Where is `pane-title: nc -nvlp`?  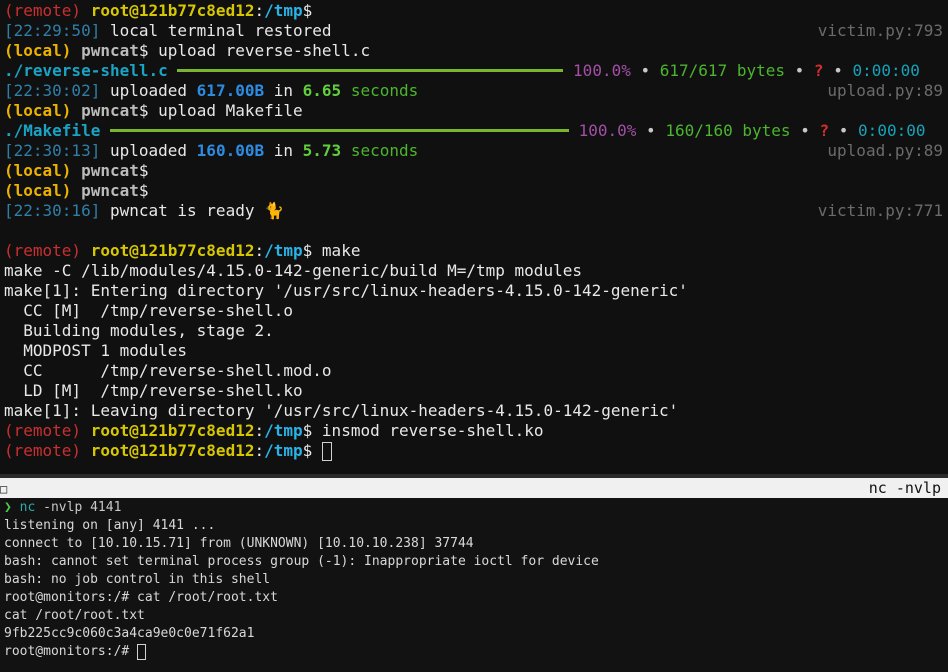 pane-title: nc -nvlp is located at coordinates (904, 488).